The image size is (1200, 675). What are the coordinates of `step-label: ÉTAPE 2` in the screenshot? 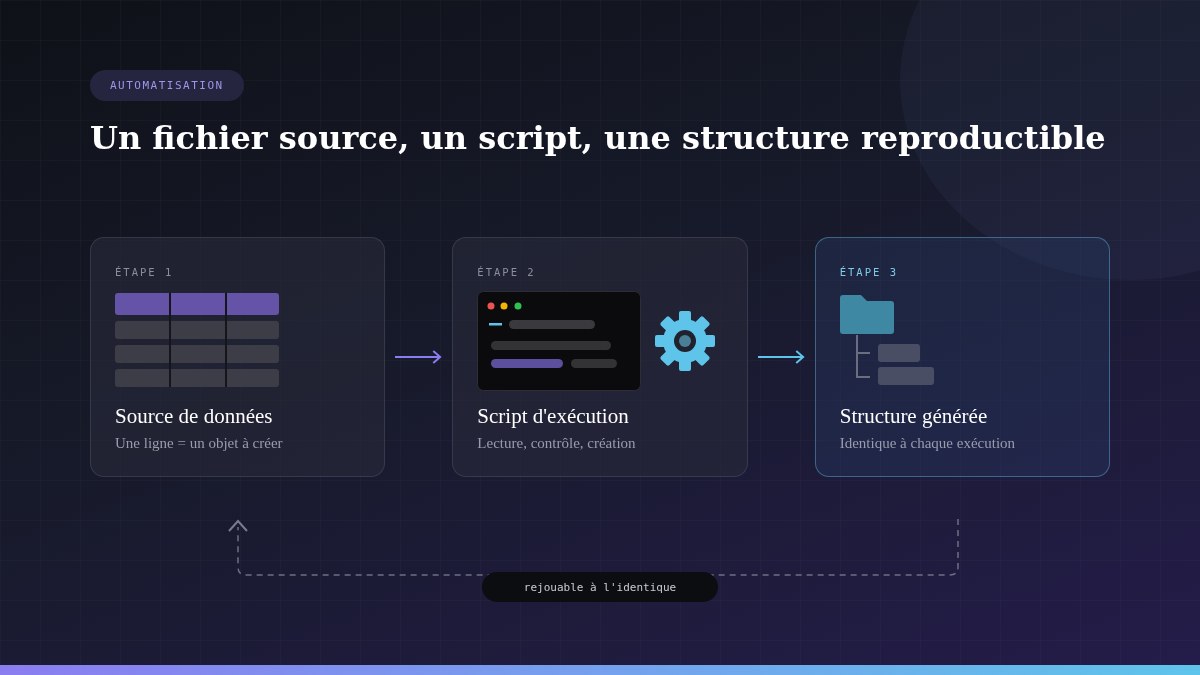 It's located at (506, 272).